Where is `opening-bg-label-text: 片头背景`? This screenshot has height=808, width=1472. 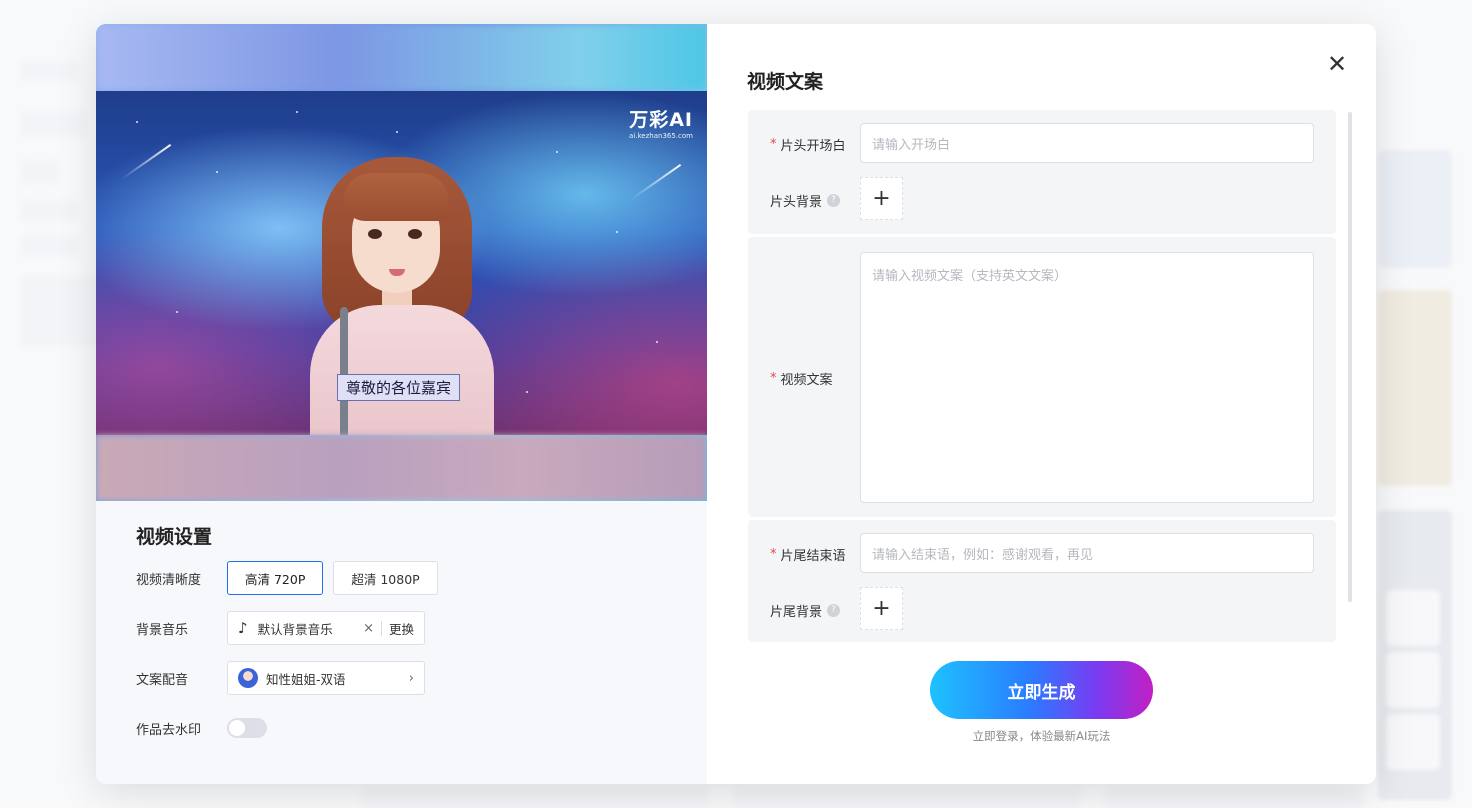
opening-bg-label-text: 片头背景 is located at coordinates (796, 202).